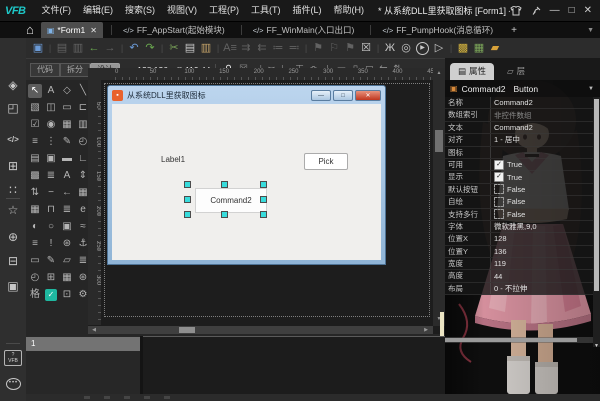 The image size is (600, 401). Describe the element at coordinates (326, 161) in the screenshot. I see `pick-button-control: Pick` at that location.